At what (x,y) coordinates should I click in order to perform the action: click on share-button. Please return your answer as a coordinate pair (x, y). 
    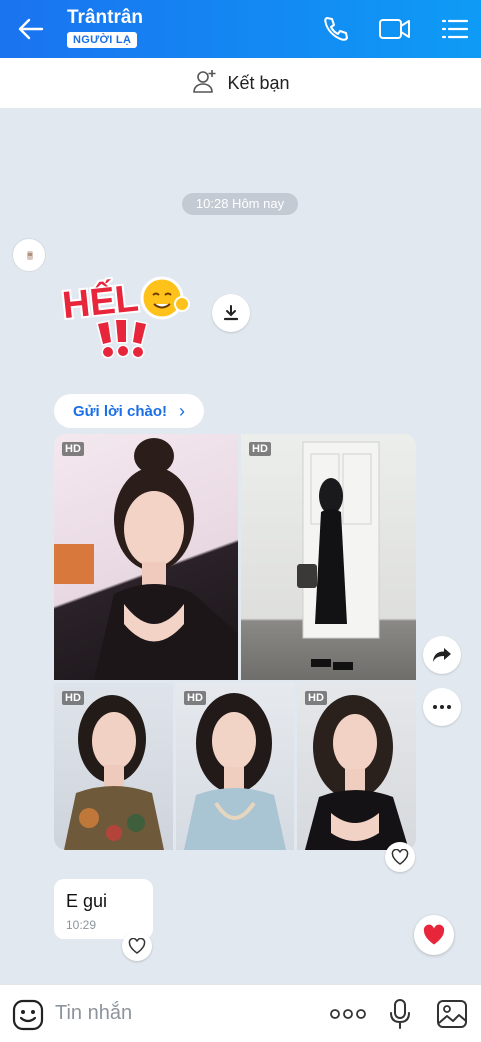
    Looking at the image, I should click on (442, 655).